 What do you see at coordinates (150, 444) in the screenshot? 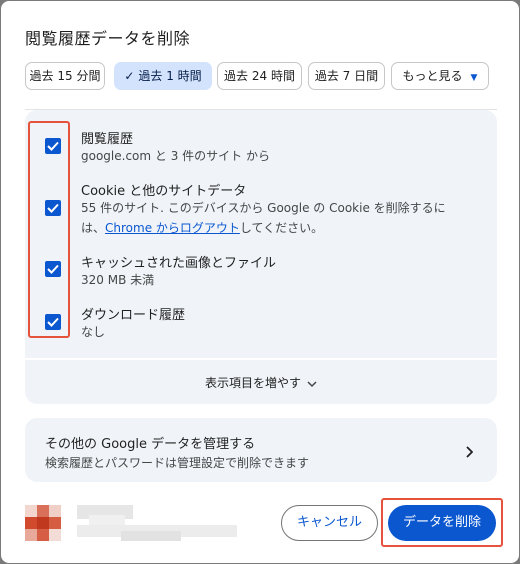
I see `manage-title: その他の Google データを管理する` at bounding box center [150, 444].